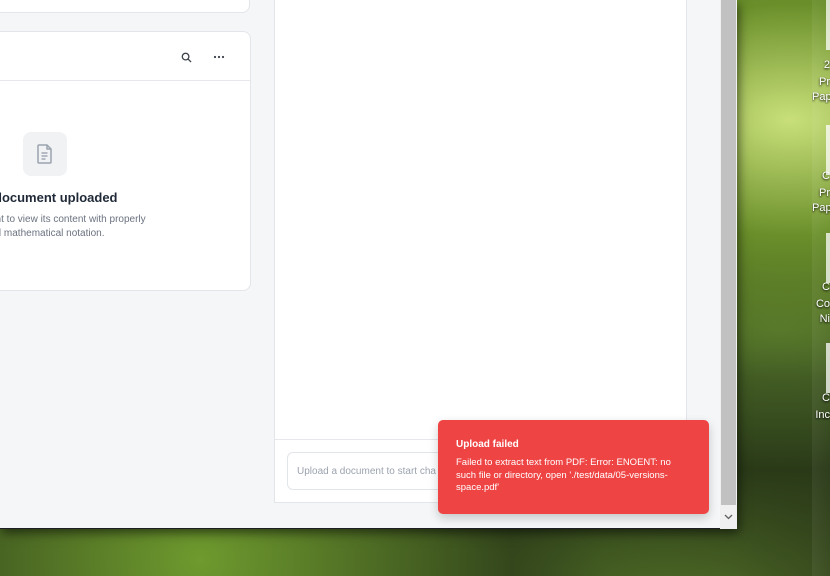 The width and height of the screenshot is (830, 576). I want to click on viewer-header, so click(125, 56).